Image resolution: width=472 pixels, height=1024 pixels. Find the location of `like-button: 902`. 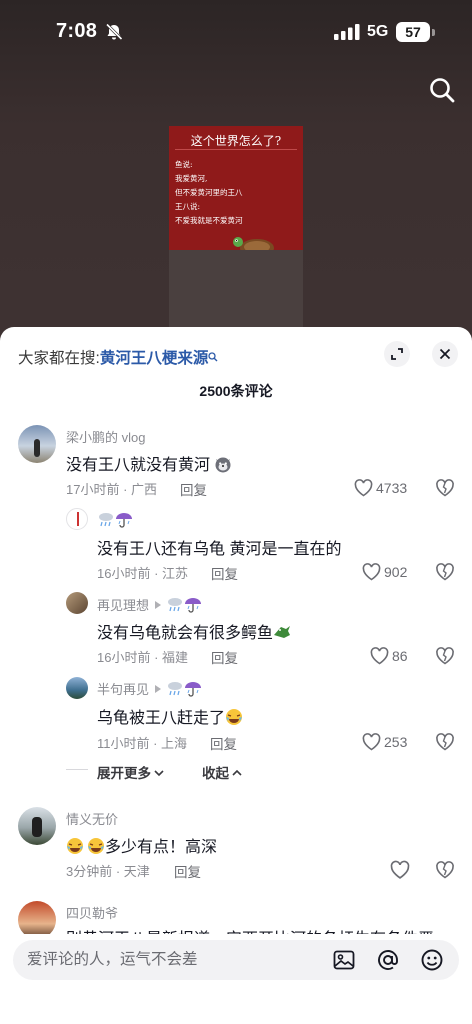

like-button: 902 is located at coordinates (389, 572).